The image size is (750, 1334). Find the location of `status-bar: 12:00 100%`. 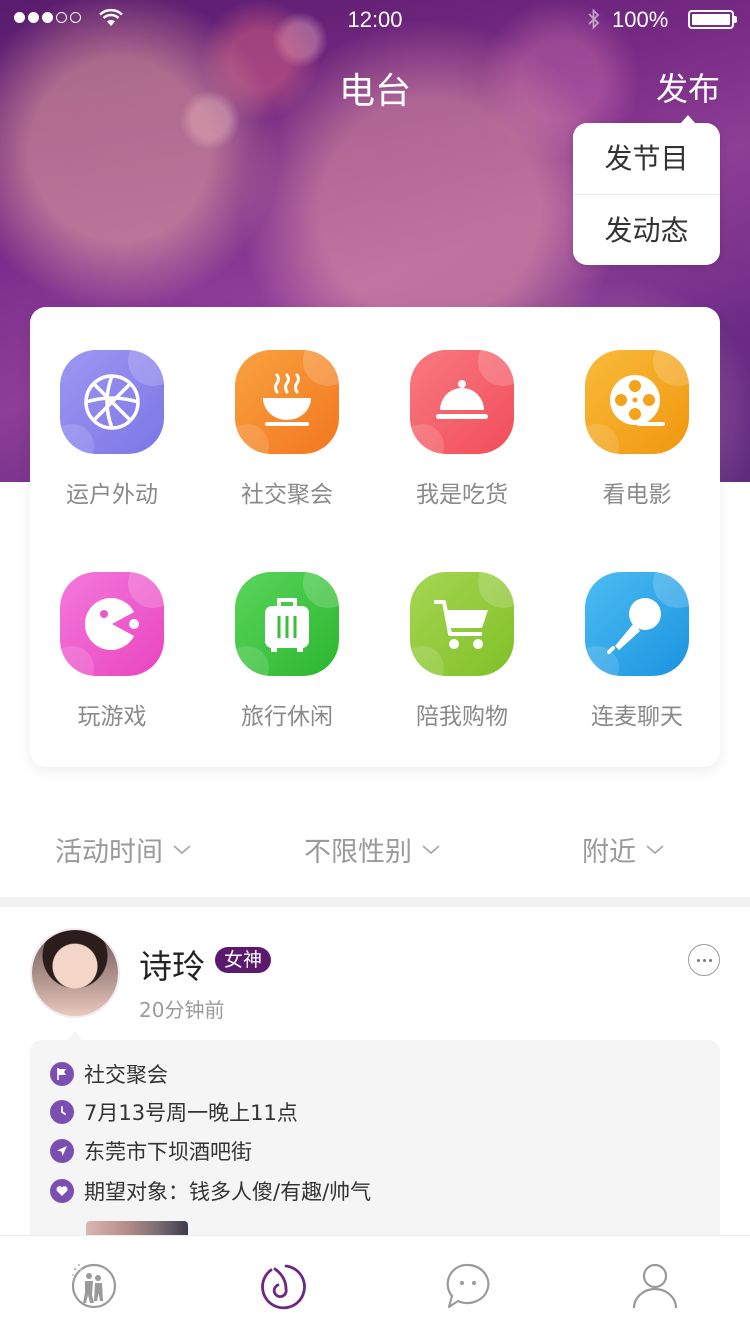

status-bar: 12:00 100% is located at coordinates (375, 20).